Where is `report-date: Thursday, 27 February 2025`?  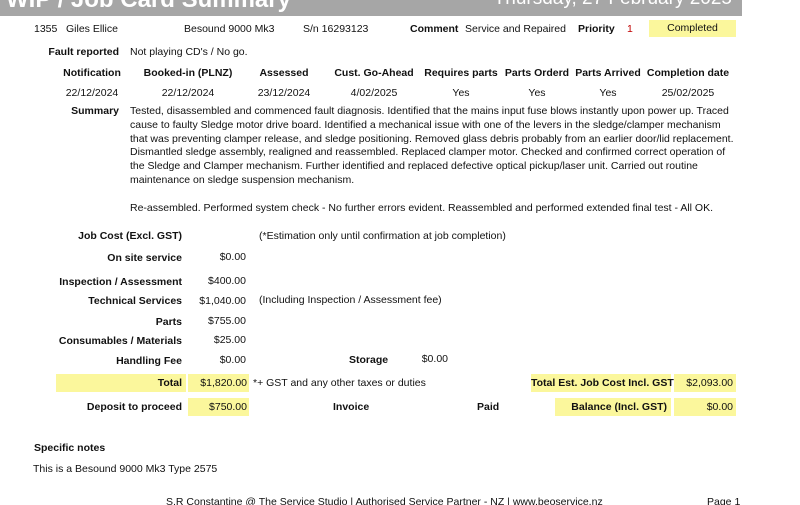
report-date: Thursday, 27 February 2025 is located at coordinates (613, 5).